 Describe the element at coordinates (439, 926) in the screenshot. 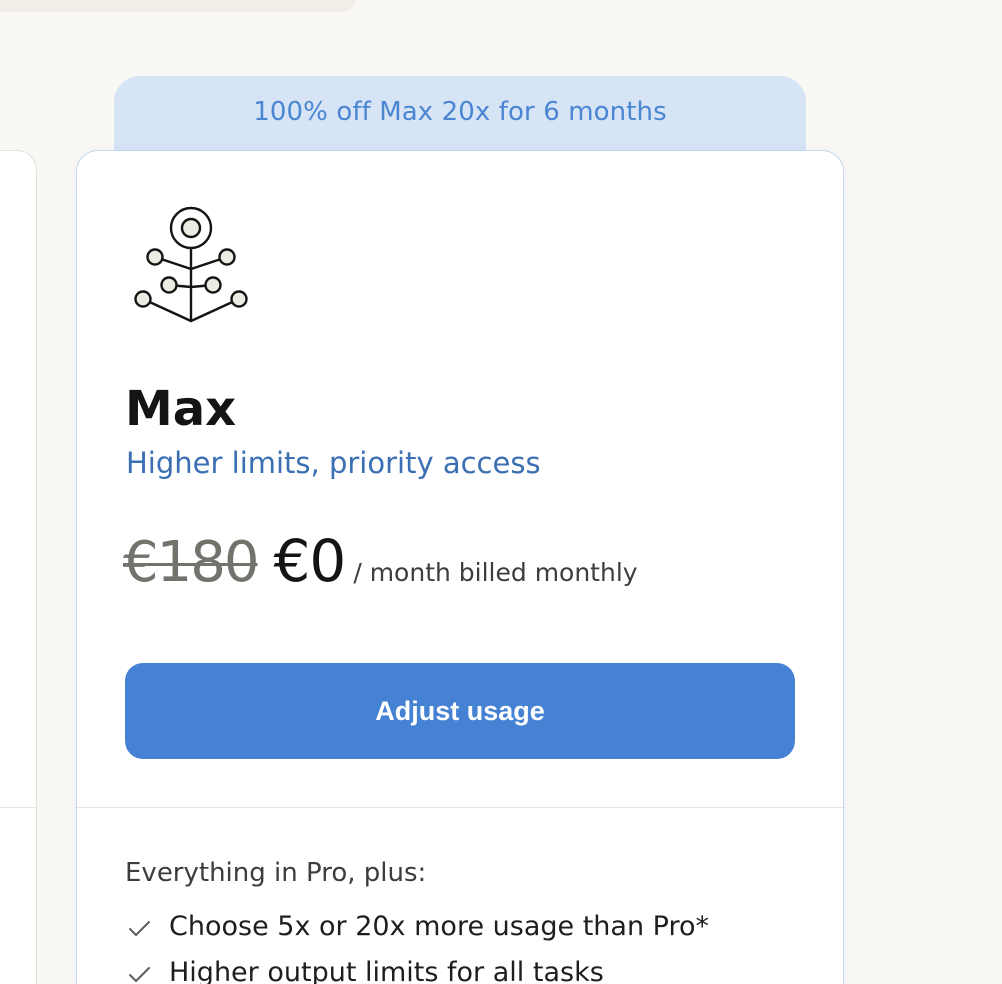

I see `feature-text: Choose 5x or 20x more usage than Pro*` at that location.